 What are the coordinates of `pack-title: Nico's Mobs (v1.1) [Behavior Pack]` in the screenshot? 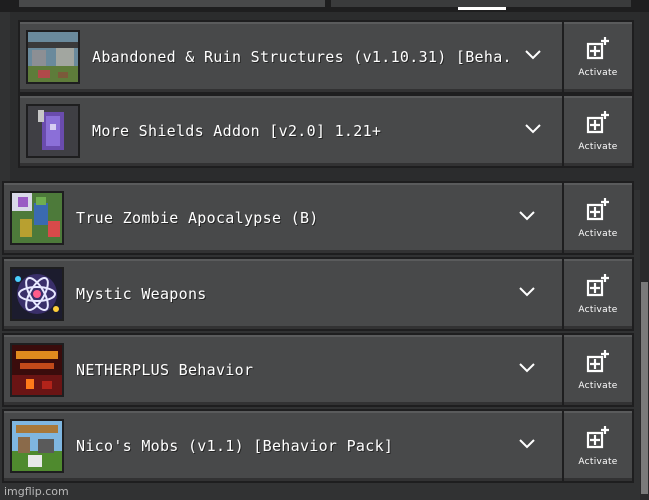 It's located at (235, 446).